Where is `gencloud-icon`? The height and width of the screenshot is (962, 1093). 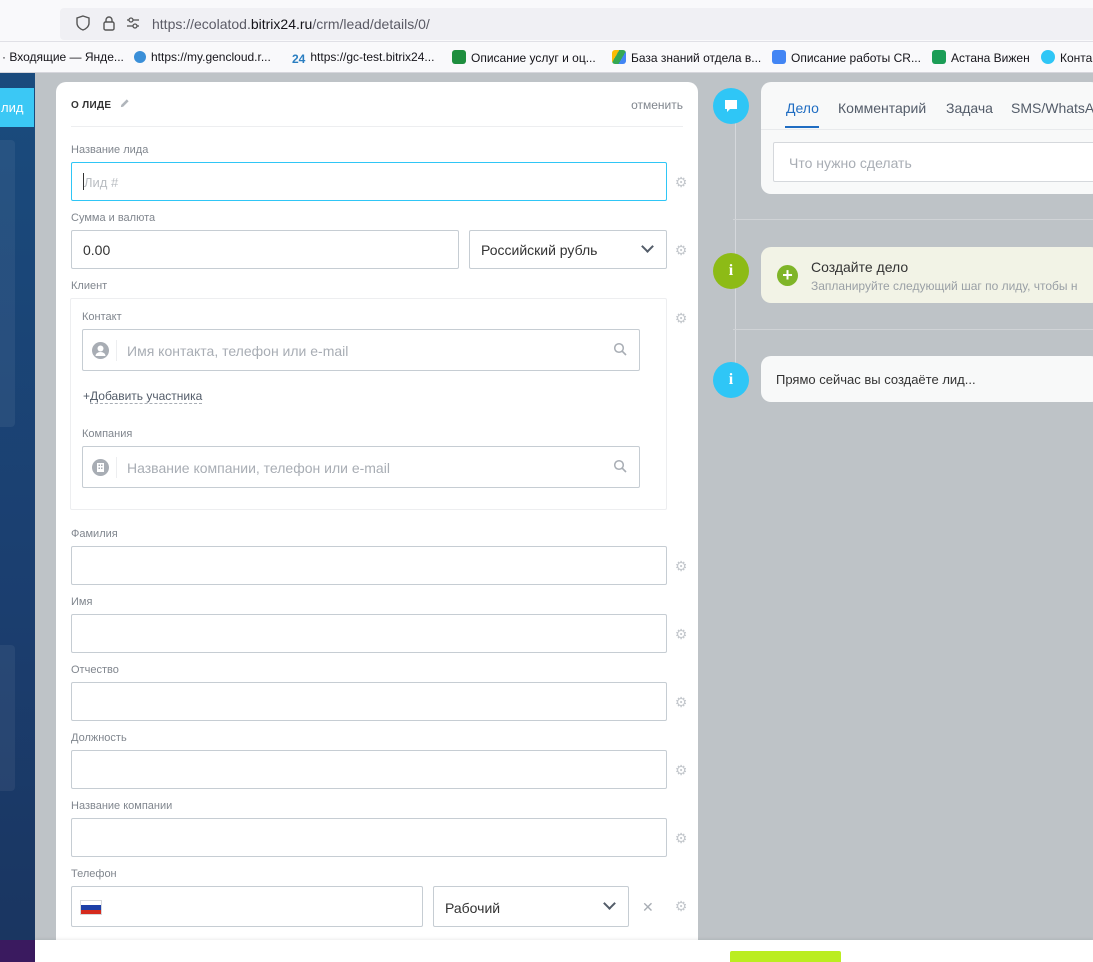 gencloud-icon is located at coordinates (140, 57).